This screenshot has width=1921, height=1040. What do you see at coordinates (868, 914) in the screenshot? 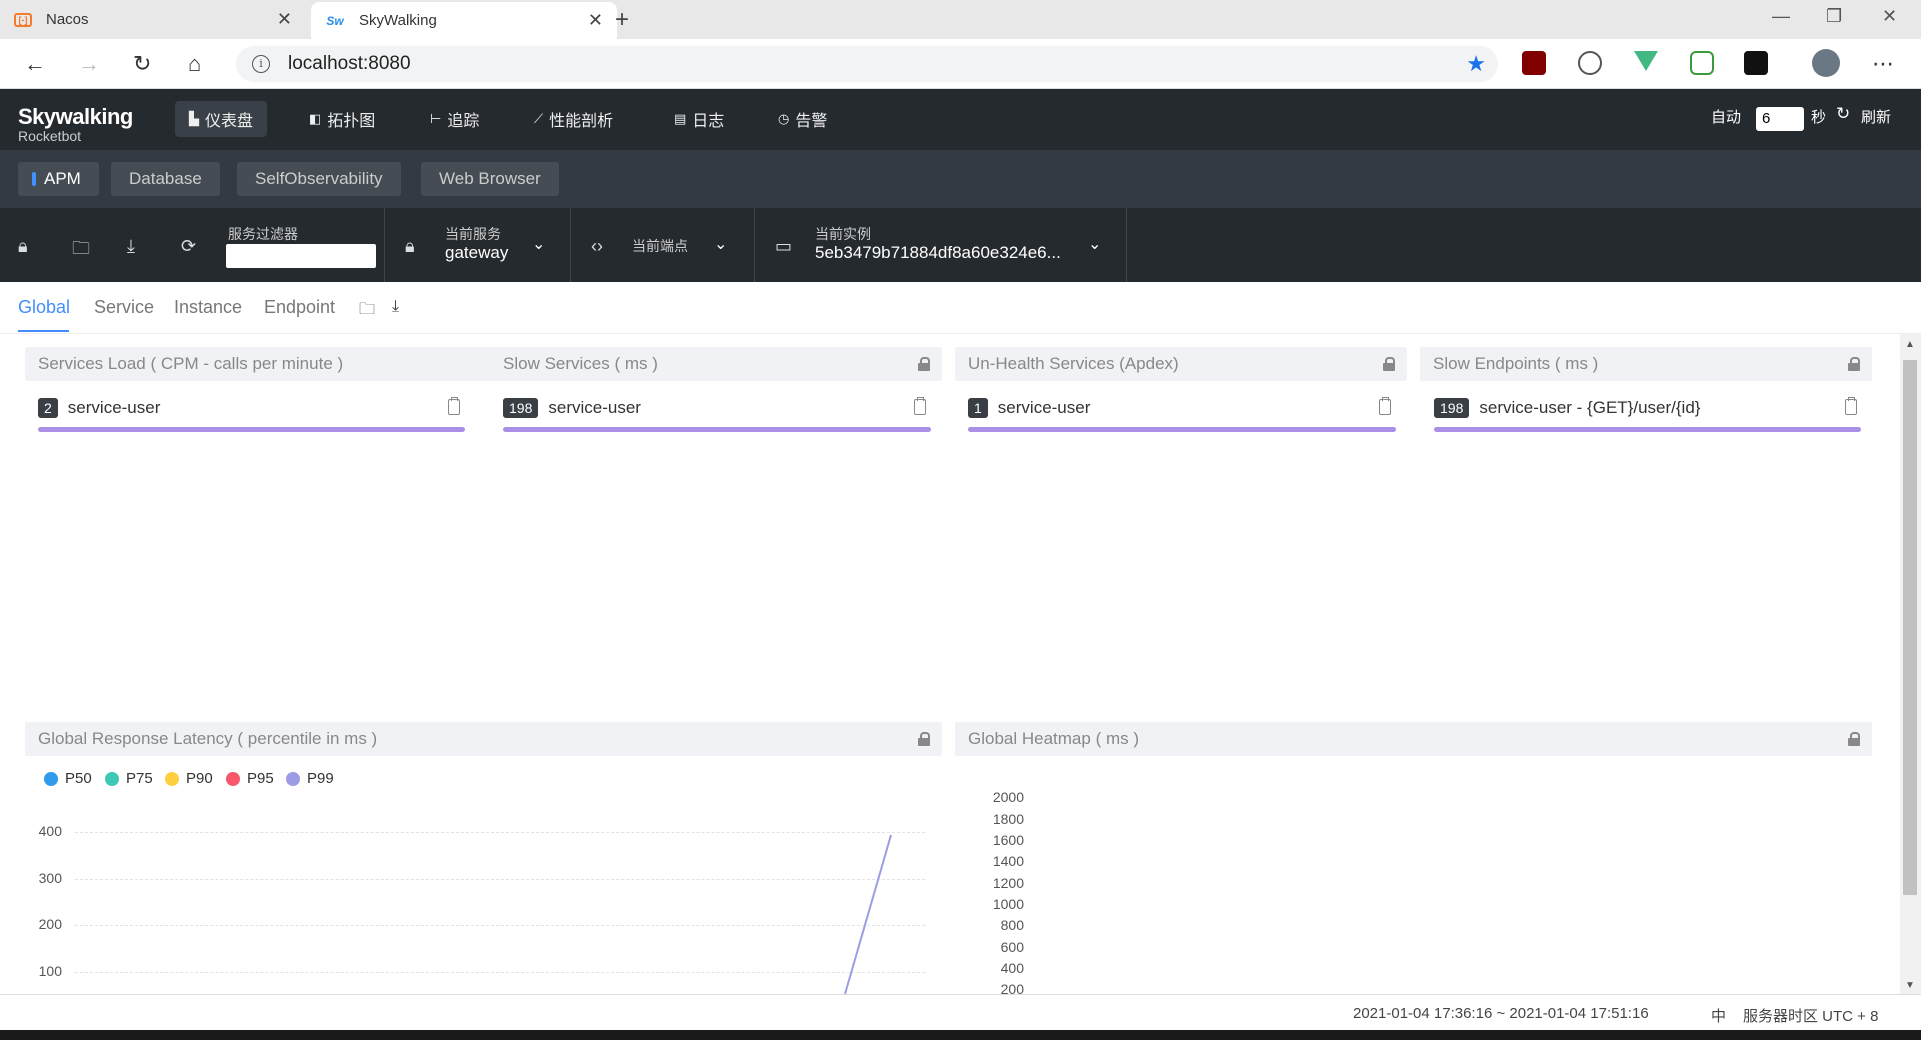
I see `series-line-p99` at bounding box center [868, 914].